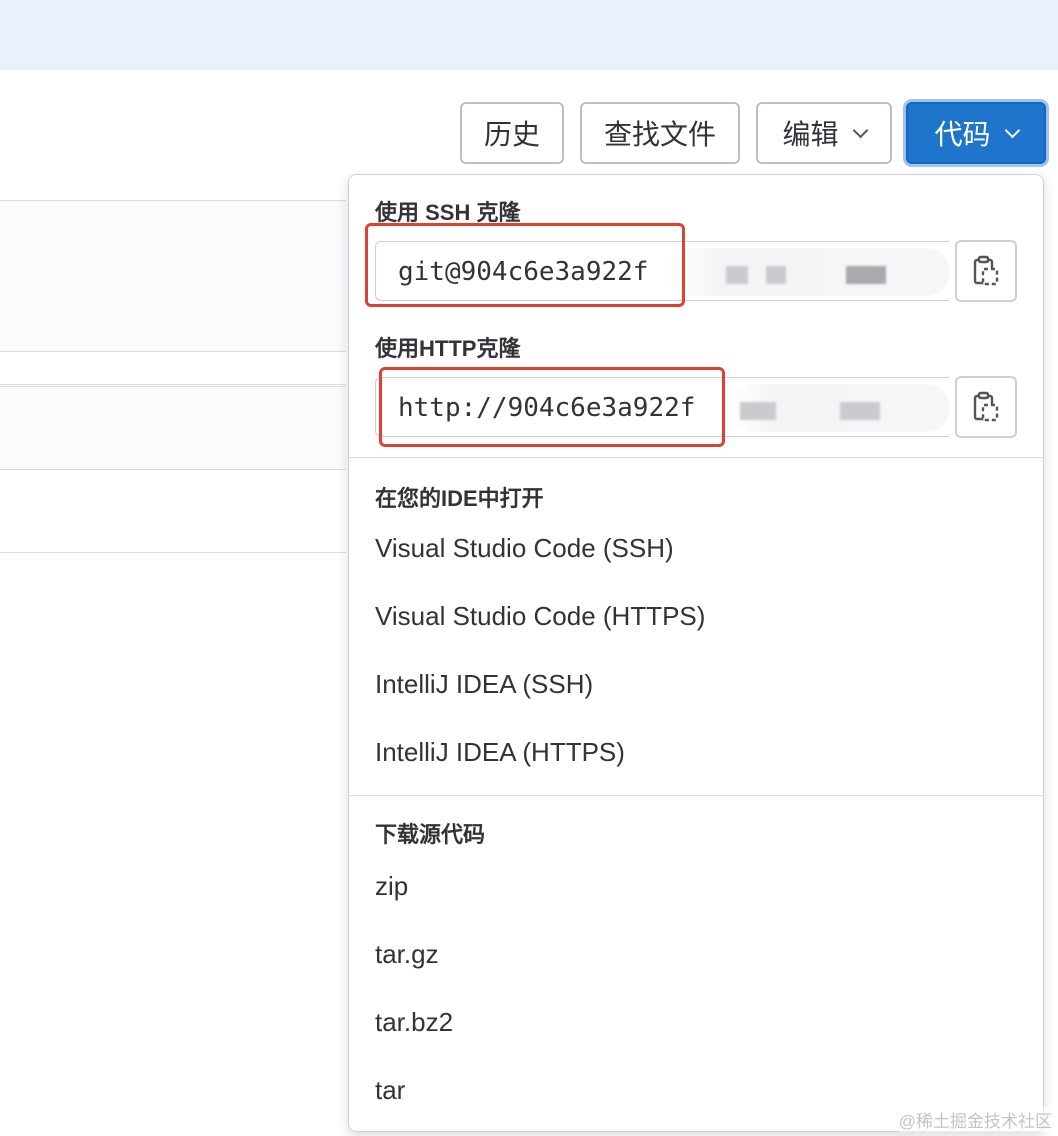 This screenshot has height=1136, width=1058. Describe the element at coordinates (407, 954) in the screenshot. I see `menu-item-download-tar-gz: tar.gz` at that location.